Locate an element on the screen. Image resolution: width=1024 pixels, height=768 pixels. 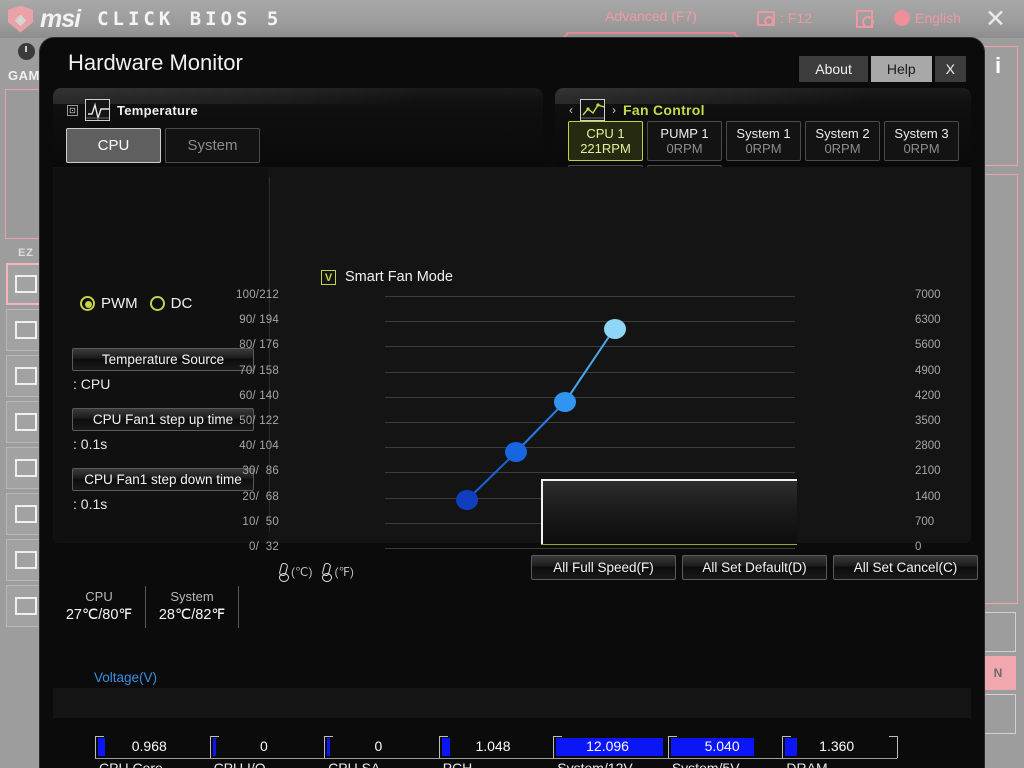
right-rail-box-top: i is located at coordinates (998, 106).